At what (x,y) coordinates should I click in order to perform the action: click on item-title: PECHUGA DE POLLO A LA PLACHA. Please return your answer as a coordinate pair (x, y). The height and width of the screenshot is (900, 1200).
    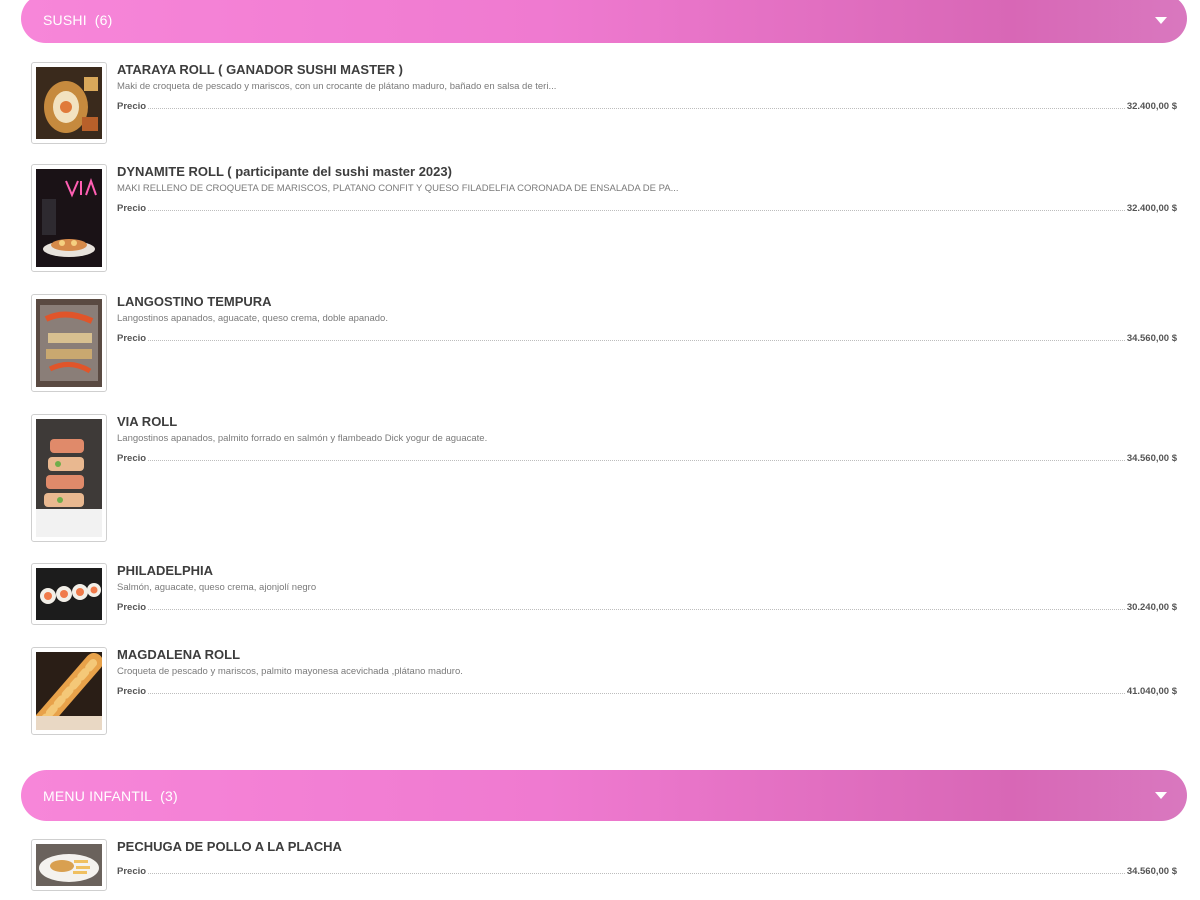
    Looking at the image, I should click on (229, 846).